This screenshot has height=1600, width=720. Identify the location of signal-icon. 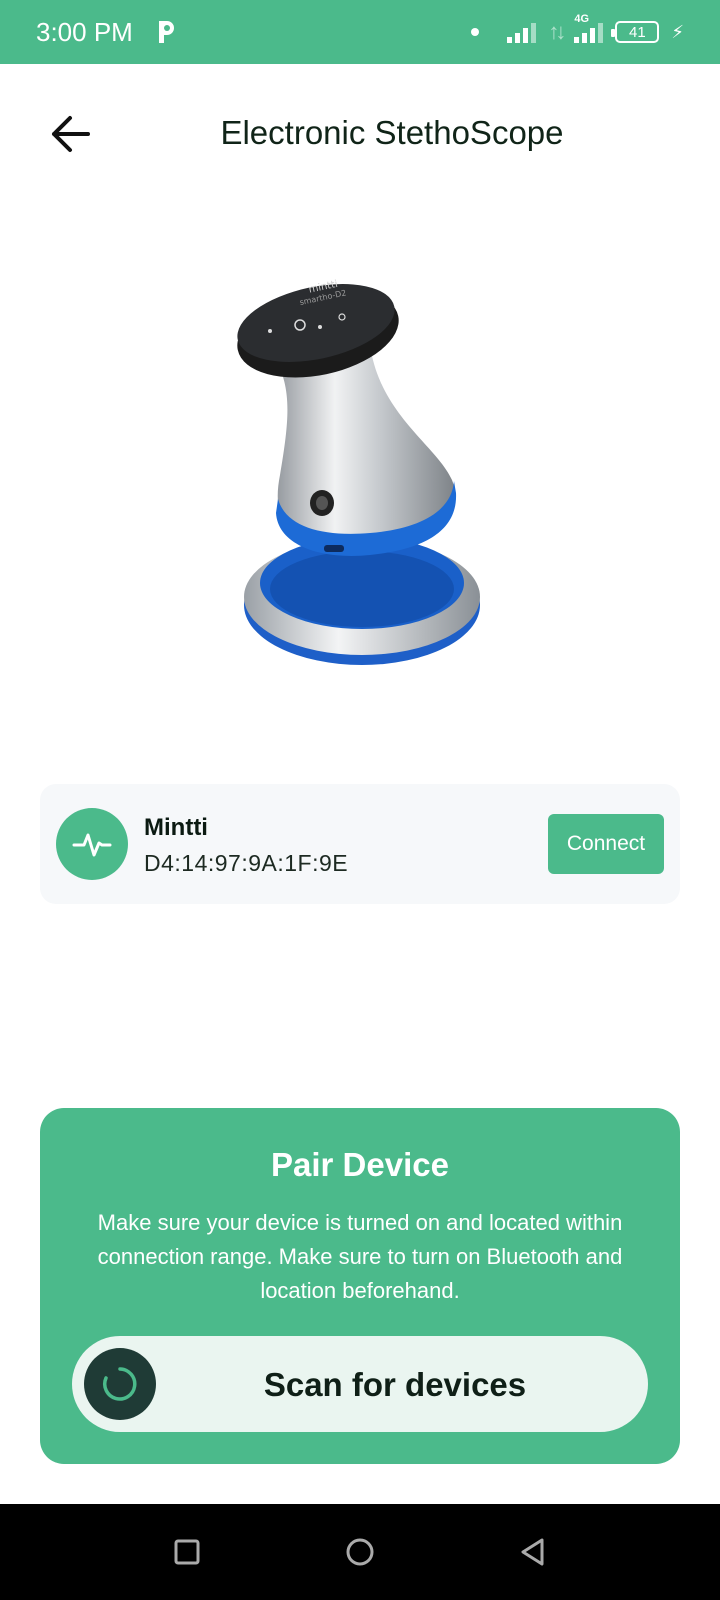
(522, 32).